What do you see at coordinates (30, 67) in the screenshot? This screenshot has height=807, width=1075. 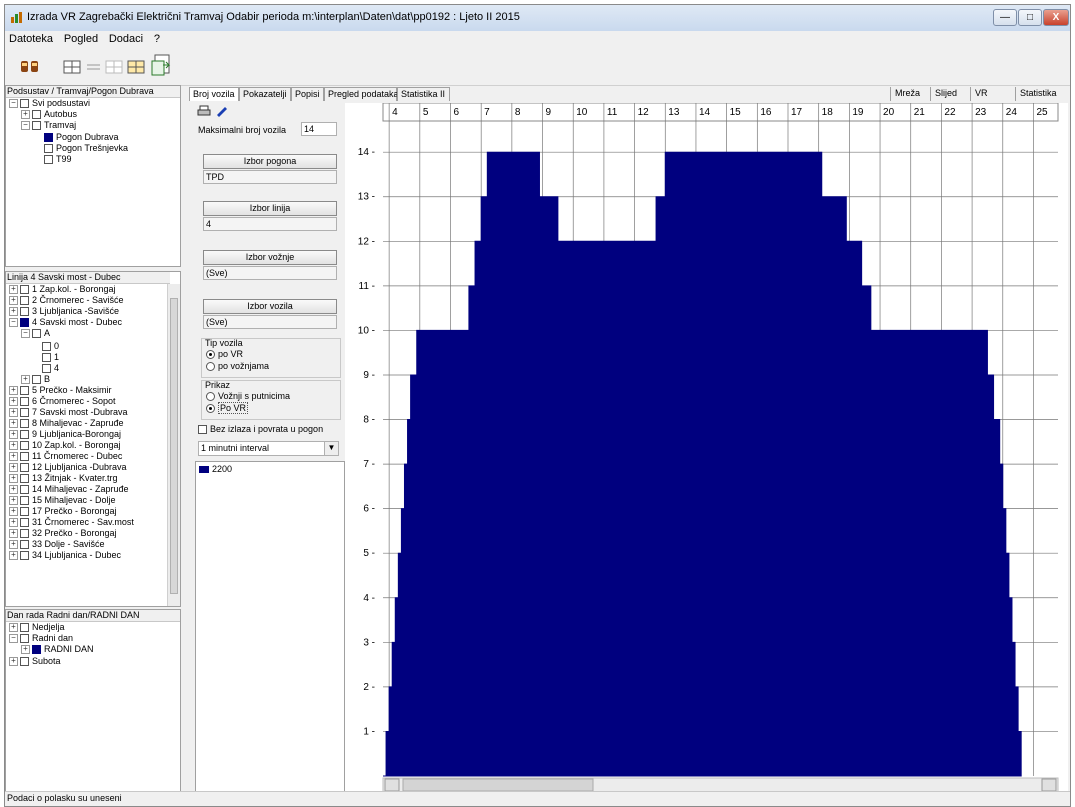 I see `vehicles-icon` at bounding box center [30, 67].